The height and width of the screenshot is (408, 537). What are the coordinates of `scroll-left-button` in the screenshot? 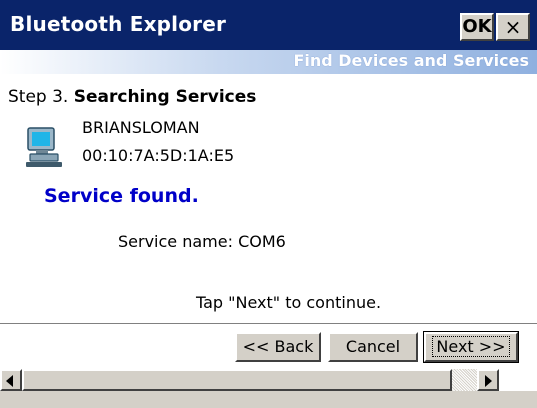 It's located at (11, 380).